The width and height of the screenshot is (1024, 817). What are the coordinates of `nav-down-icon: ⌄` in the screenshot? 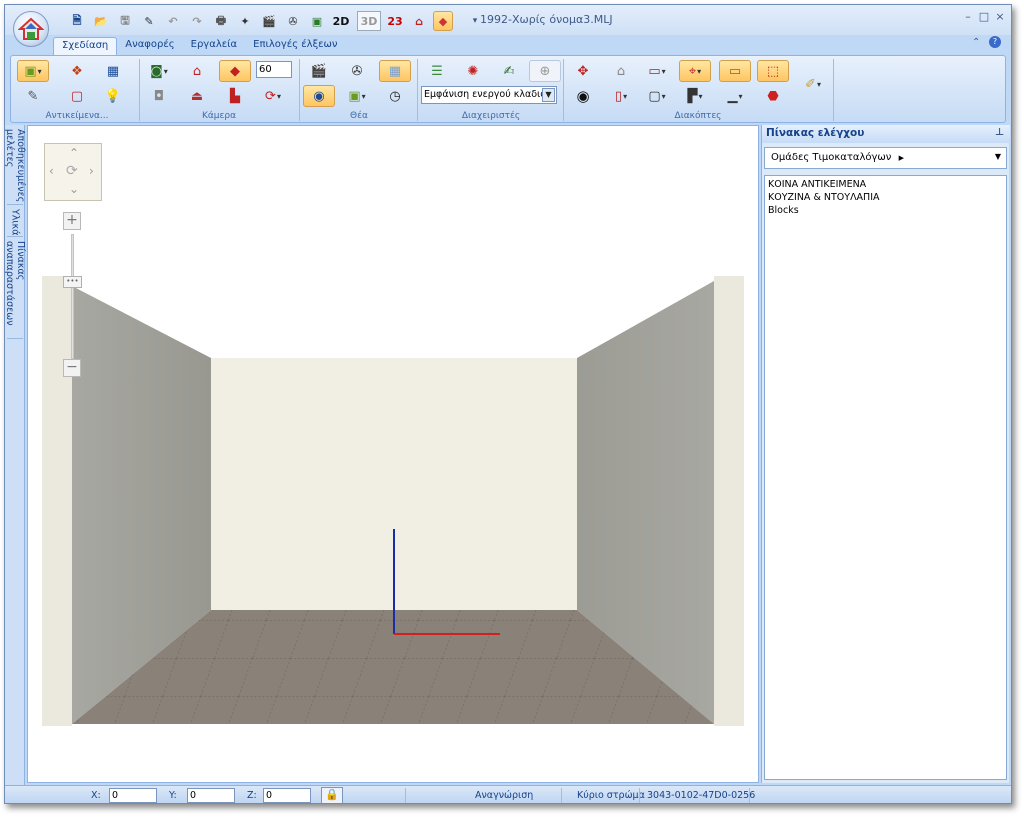 It's located at (74, 189).